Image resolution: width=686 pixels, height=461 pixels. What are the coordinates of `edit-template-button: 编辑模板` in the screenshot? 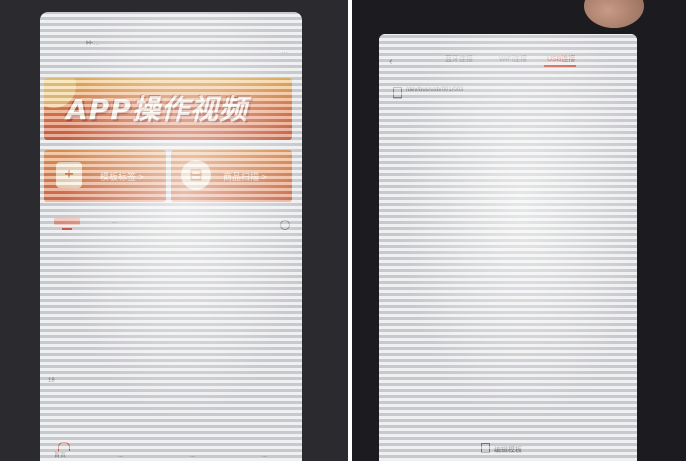 It's located at (501, 449).